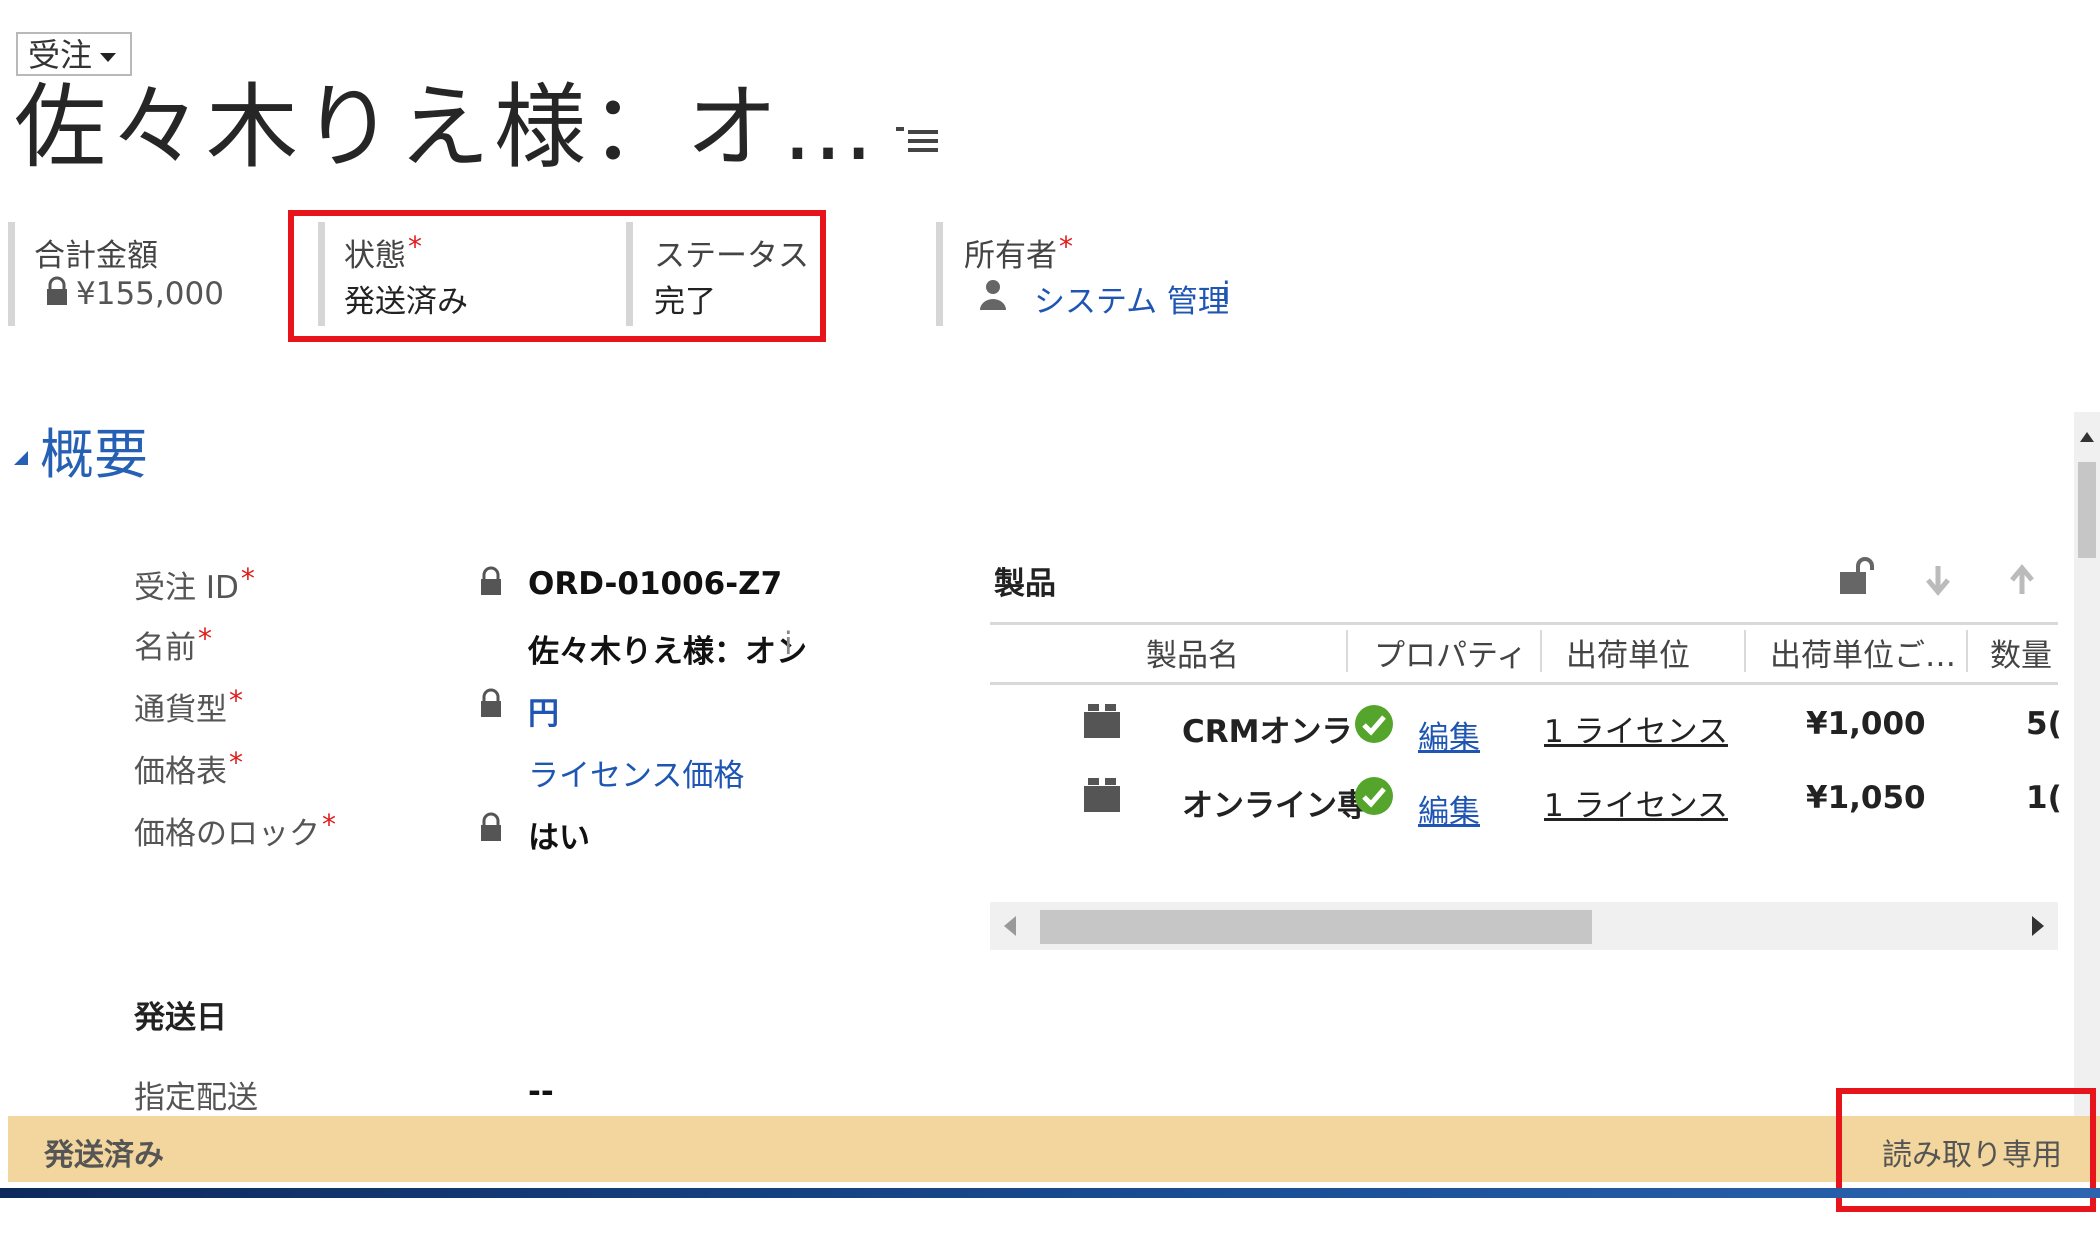  I want to click on column-header-unit: 出荷単位, so click(1628, 652).